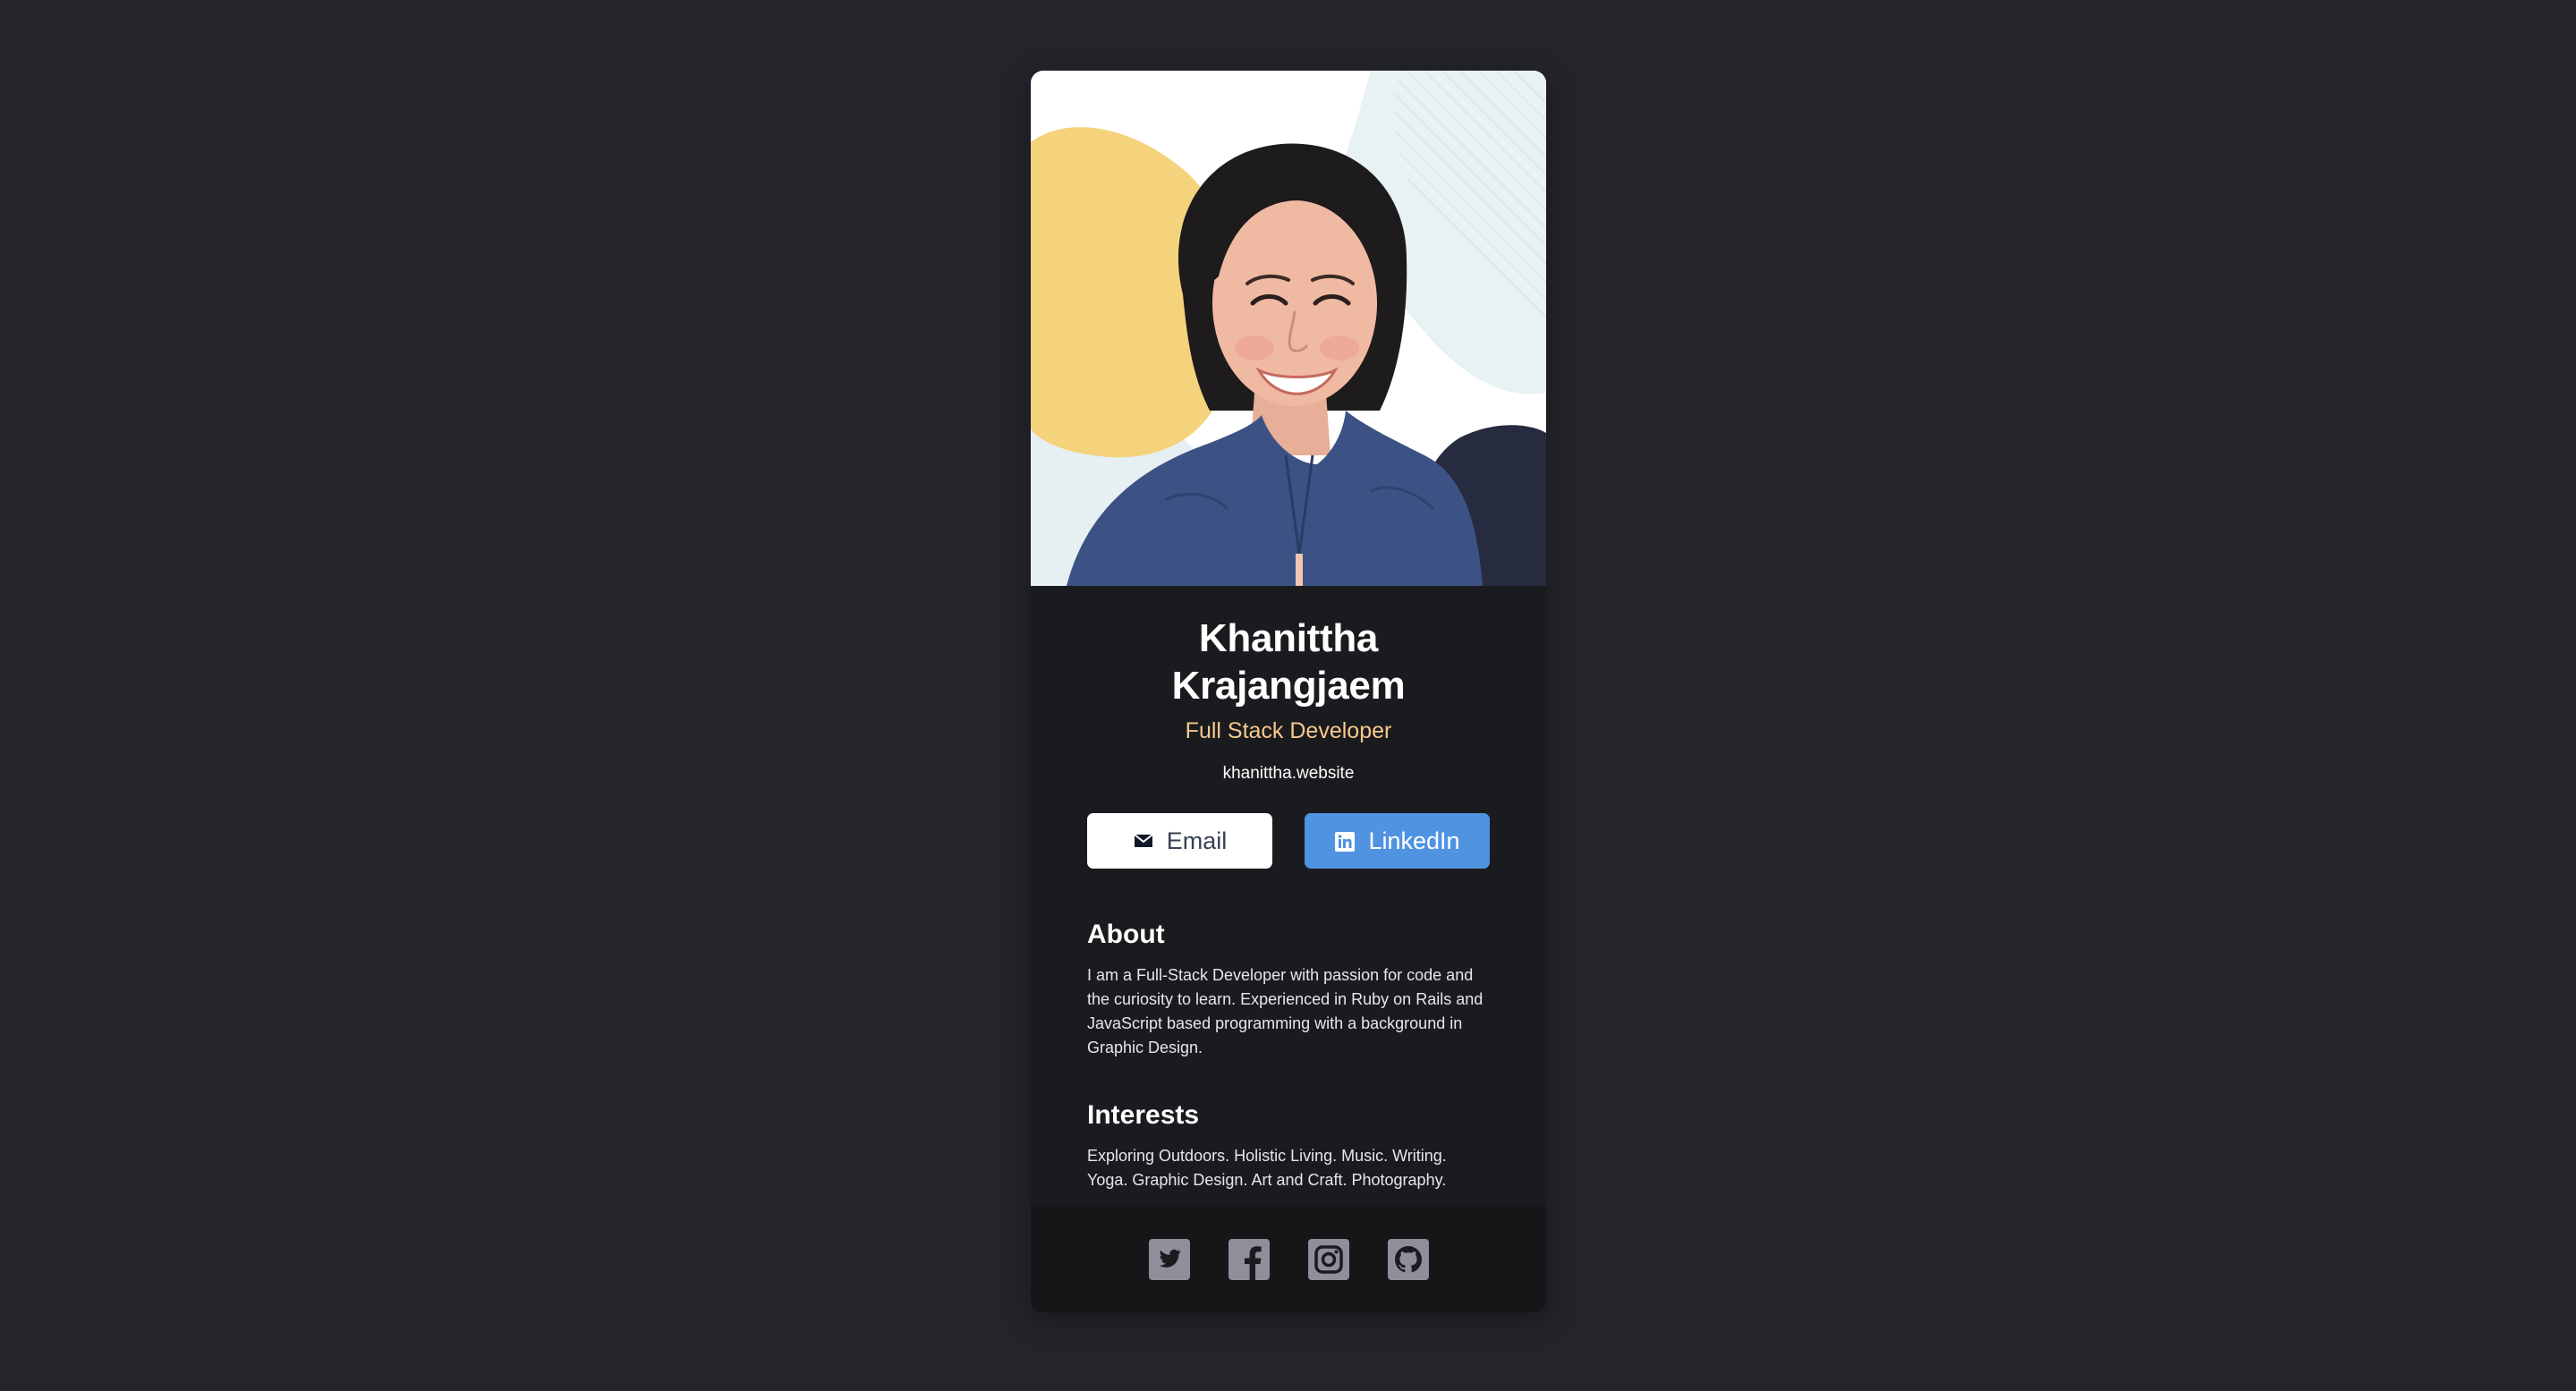  I want to click on instagram-icon, so click(1328, 1259).